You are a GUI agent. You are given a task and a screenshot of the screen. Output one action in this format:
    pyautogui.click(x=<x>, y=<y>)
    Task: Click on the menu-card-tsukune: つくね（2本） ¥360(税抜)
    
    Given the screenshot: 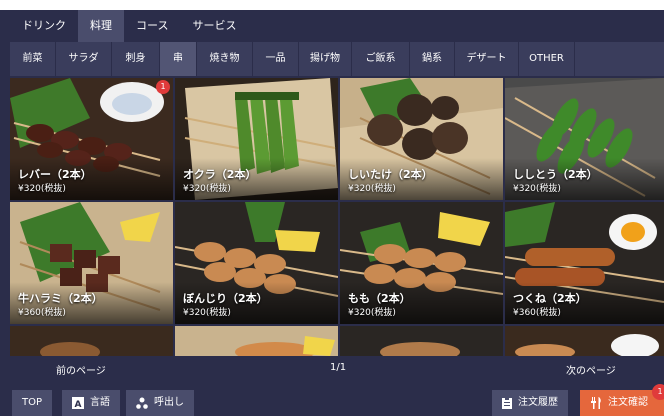 What is the action you would take?
    pyautogui.click(x=584, y=263)
    